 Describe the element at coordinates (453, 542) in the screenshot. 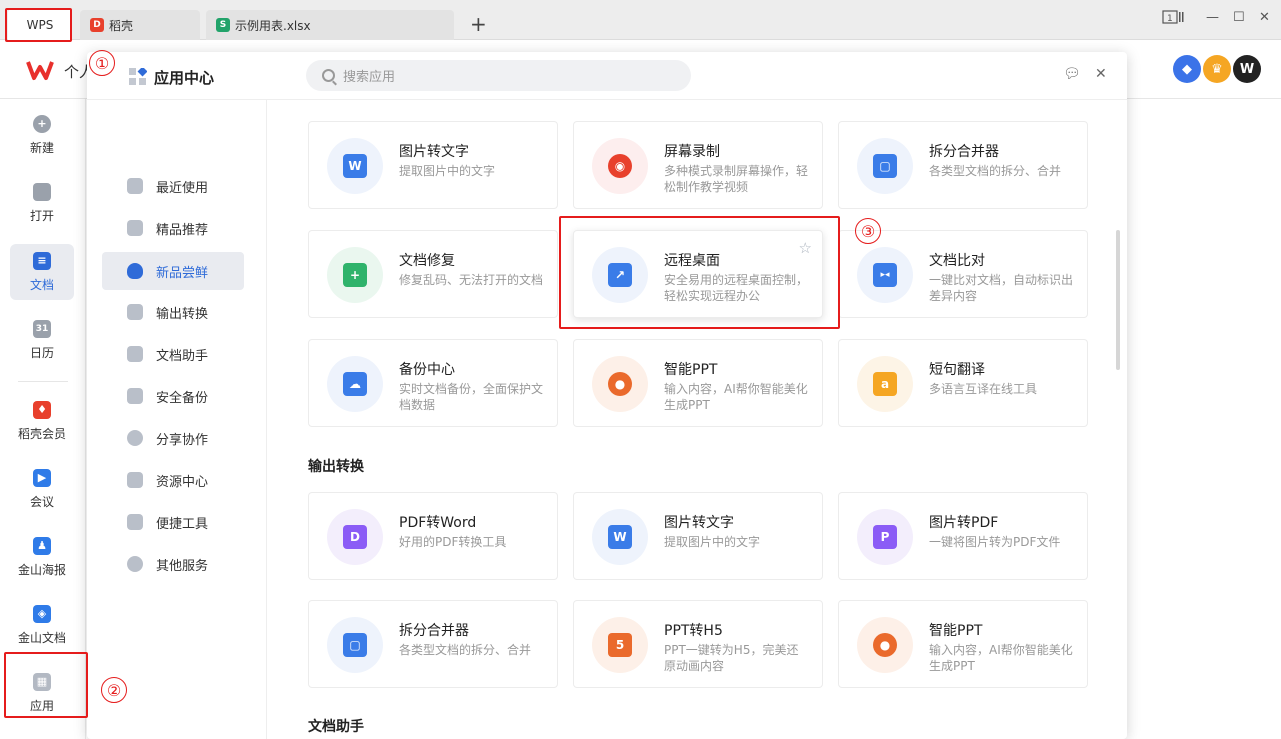

I see `card-desc: 好用的PDF转换工具` at that location.